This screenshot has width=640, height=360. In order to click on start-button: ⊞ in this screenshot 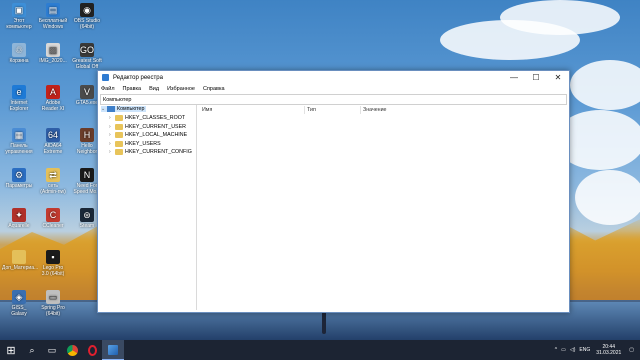, I will do `click(11, 350)`.